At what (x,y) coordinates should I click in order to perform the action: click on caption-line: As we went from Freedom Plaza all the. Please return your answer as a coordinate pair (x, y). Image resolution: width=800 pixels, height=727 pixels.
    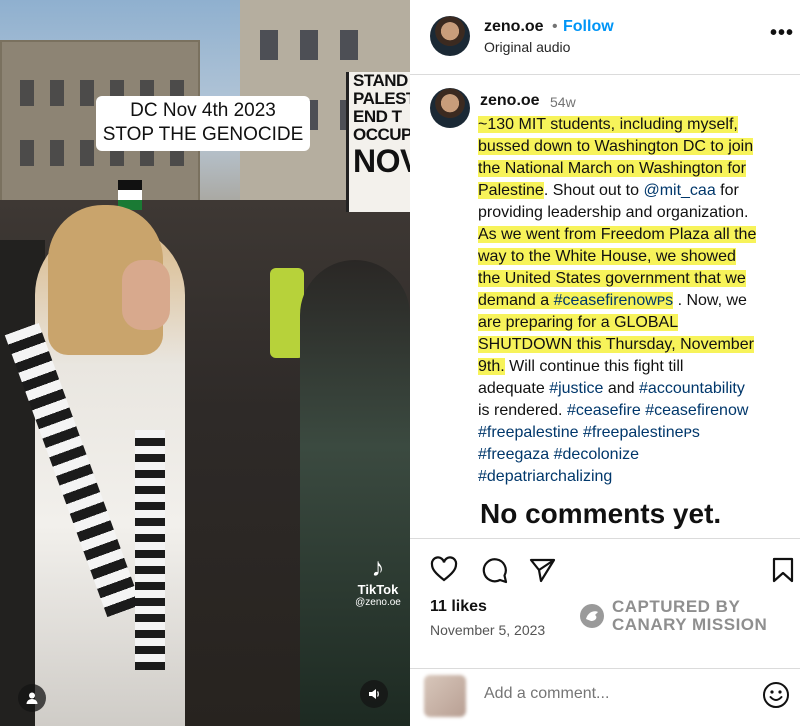
    Looking at the image, I should click on (638, 235).